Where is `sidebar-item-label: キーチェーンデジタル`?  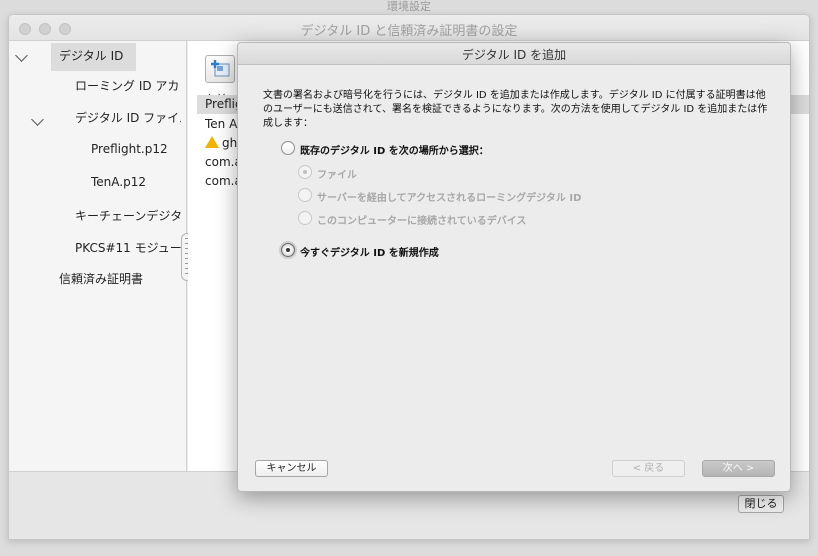 sidebar-item-label: キーチェーンデジタル is located at coordinates (128, 216).